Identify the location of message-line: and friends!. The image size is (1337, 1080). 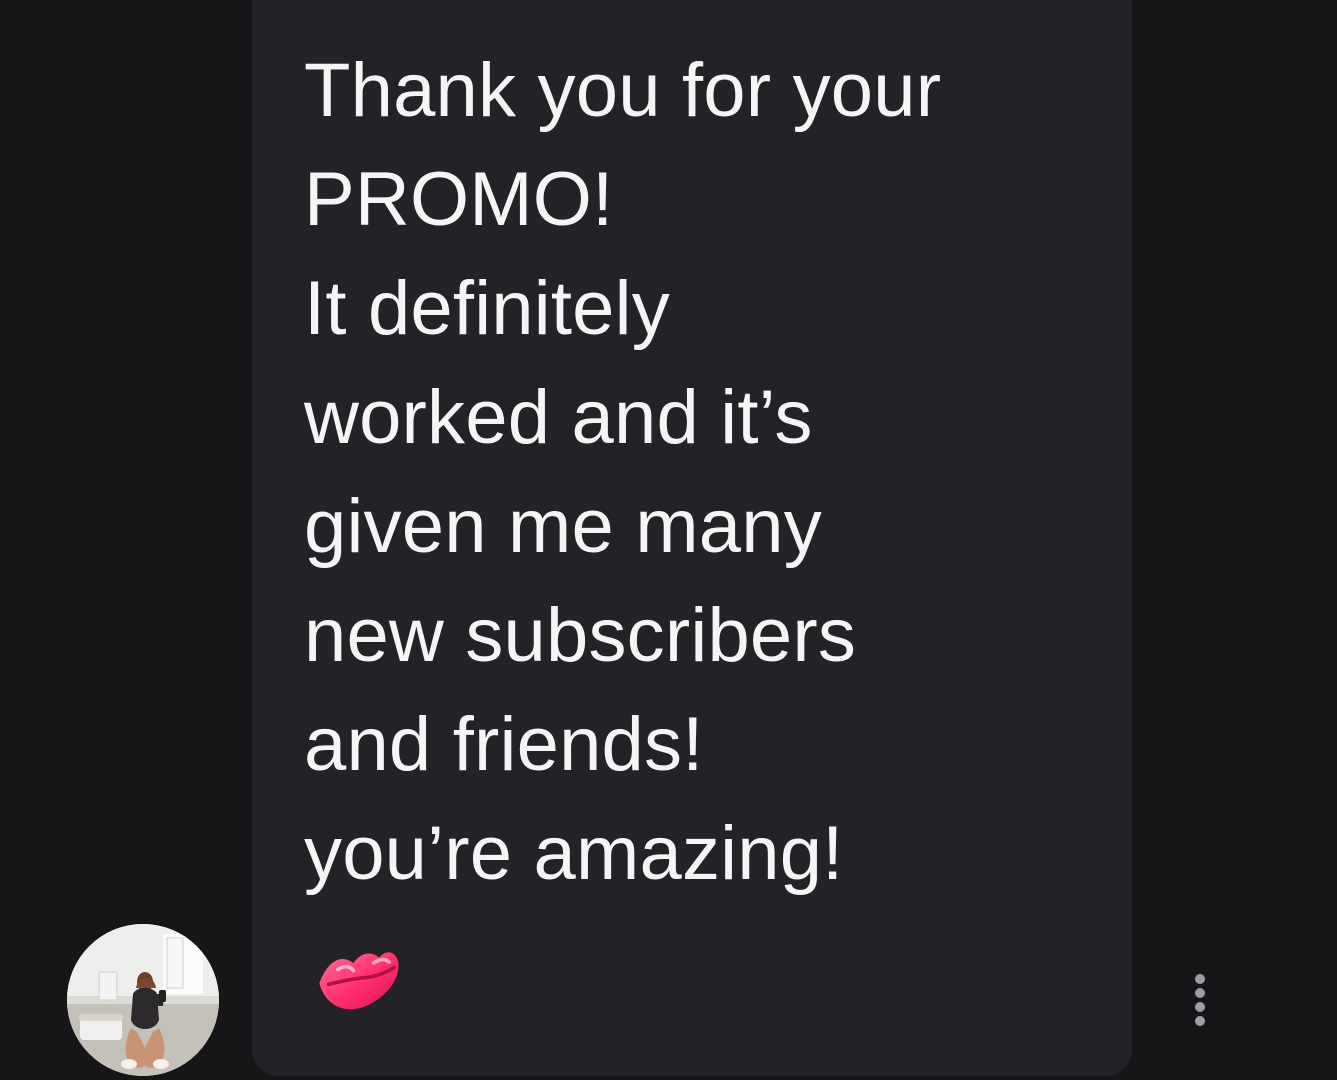
(504, 744).